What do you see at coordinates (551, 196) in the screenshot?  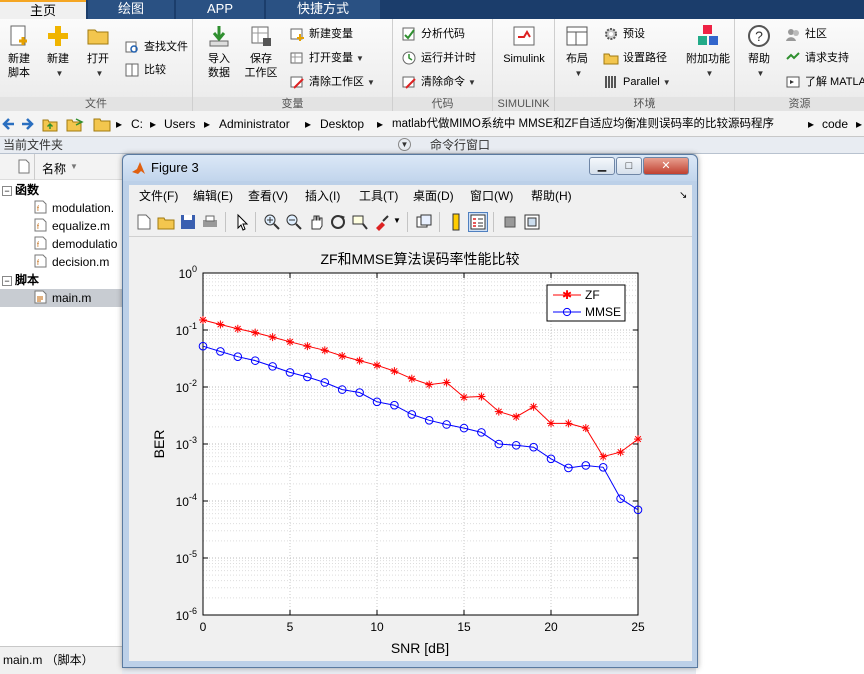 I see `menu-help: 帮助(H)` at bounding box center [551, 196].